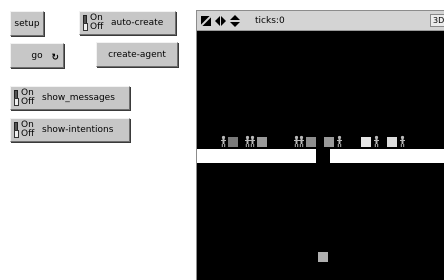 This screenshot has height=280, width=444. Describe the element at coordinates (55, 58) in the screenshot. I see `forever-icon: ↻` at that location.